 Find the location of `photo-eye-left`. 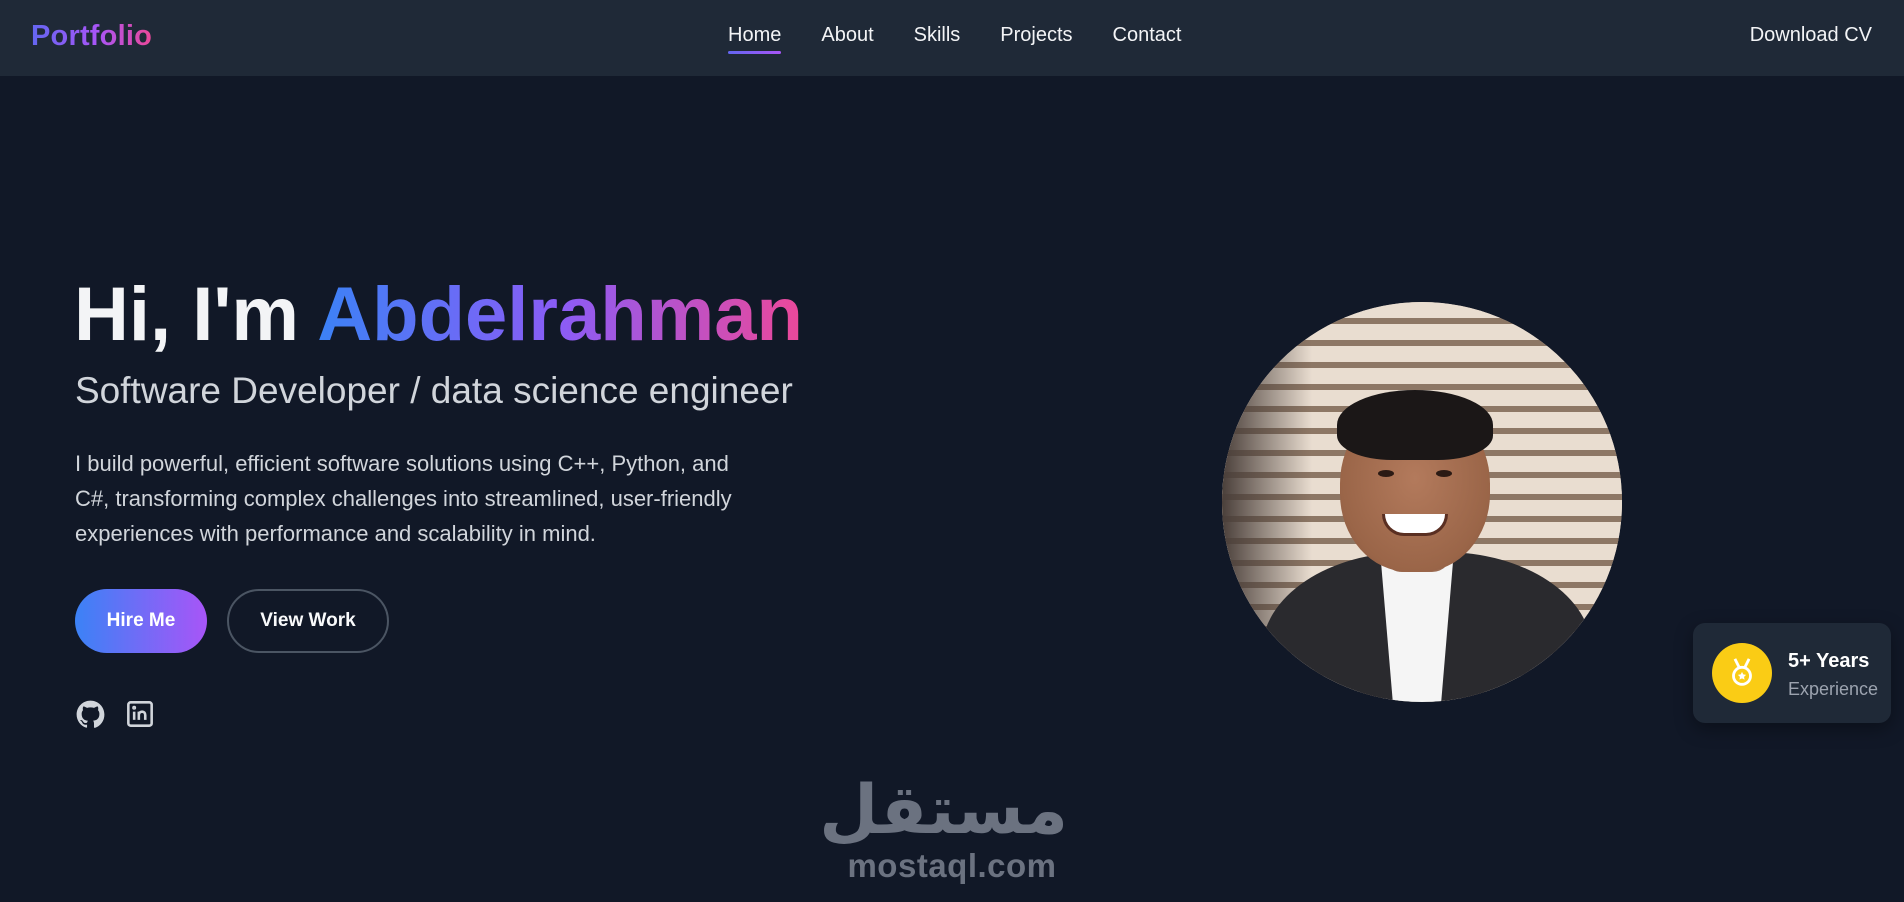

photo-eye-left is located at coordinates (1386, 473).